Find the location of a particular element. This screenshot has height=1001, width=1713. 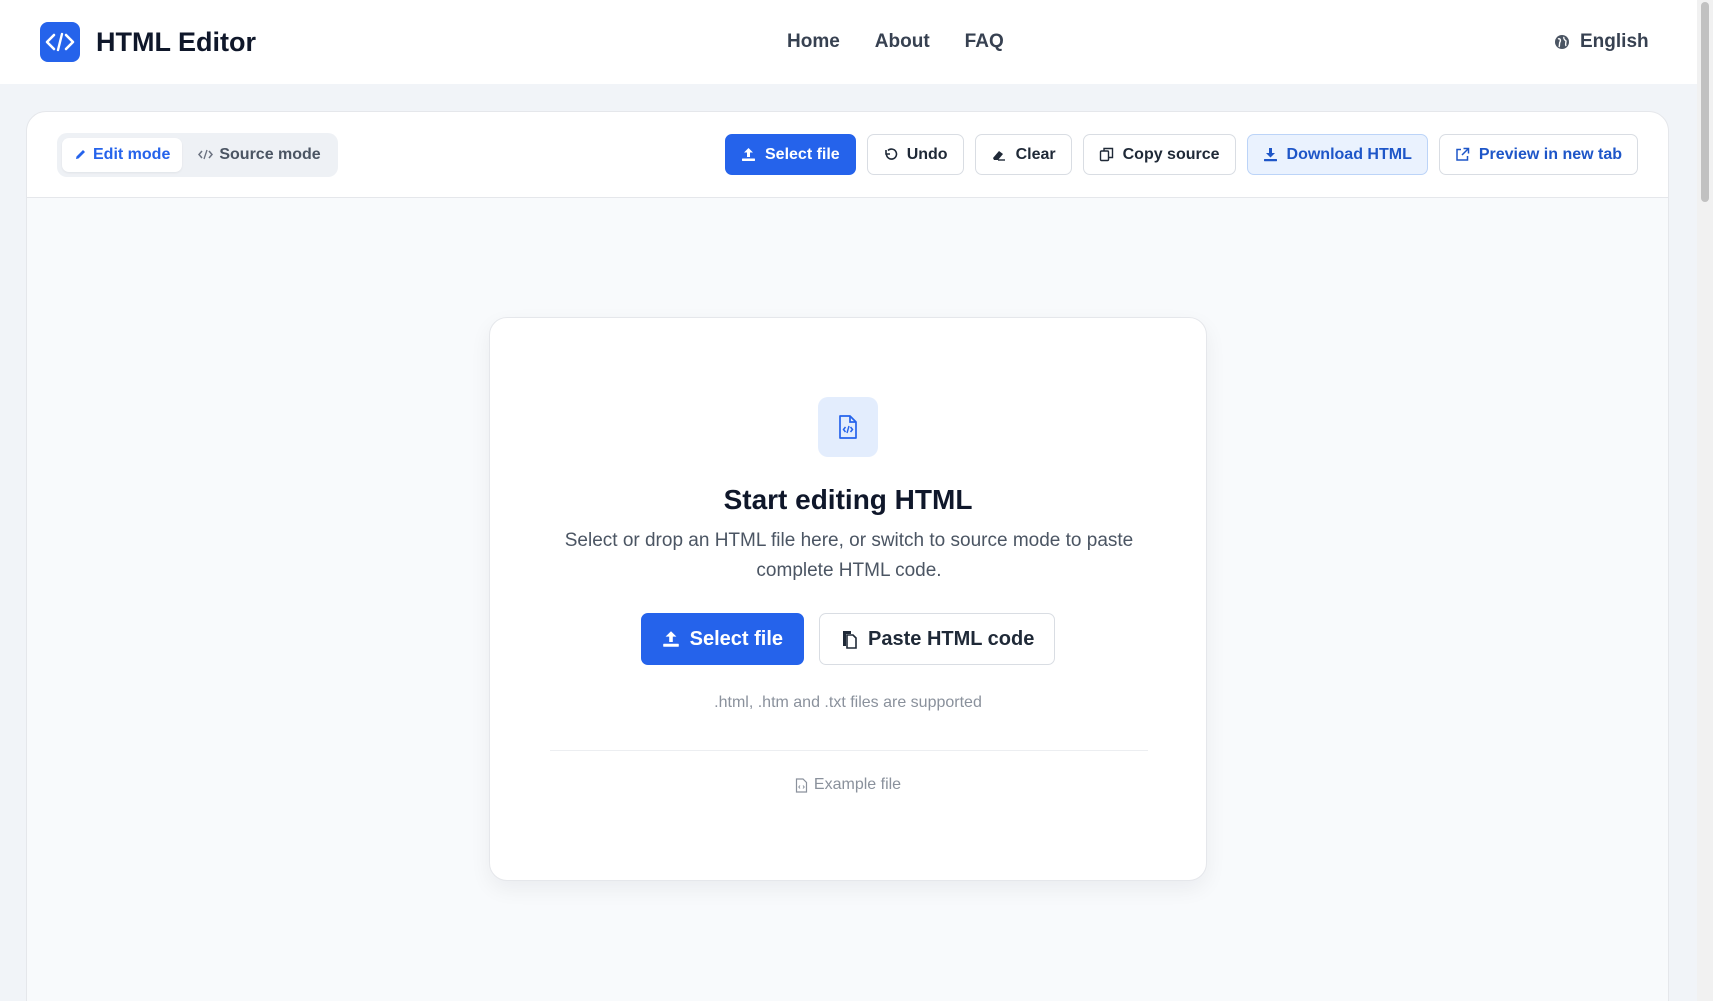

supported-files-hint: .html, .htm and .txt files are supported is located at coordinates (848, 702).